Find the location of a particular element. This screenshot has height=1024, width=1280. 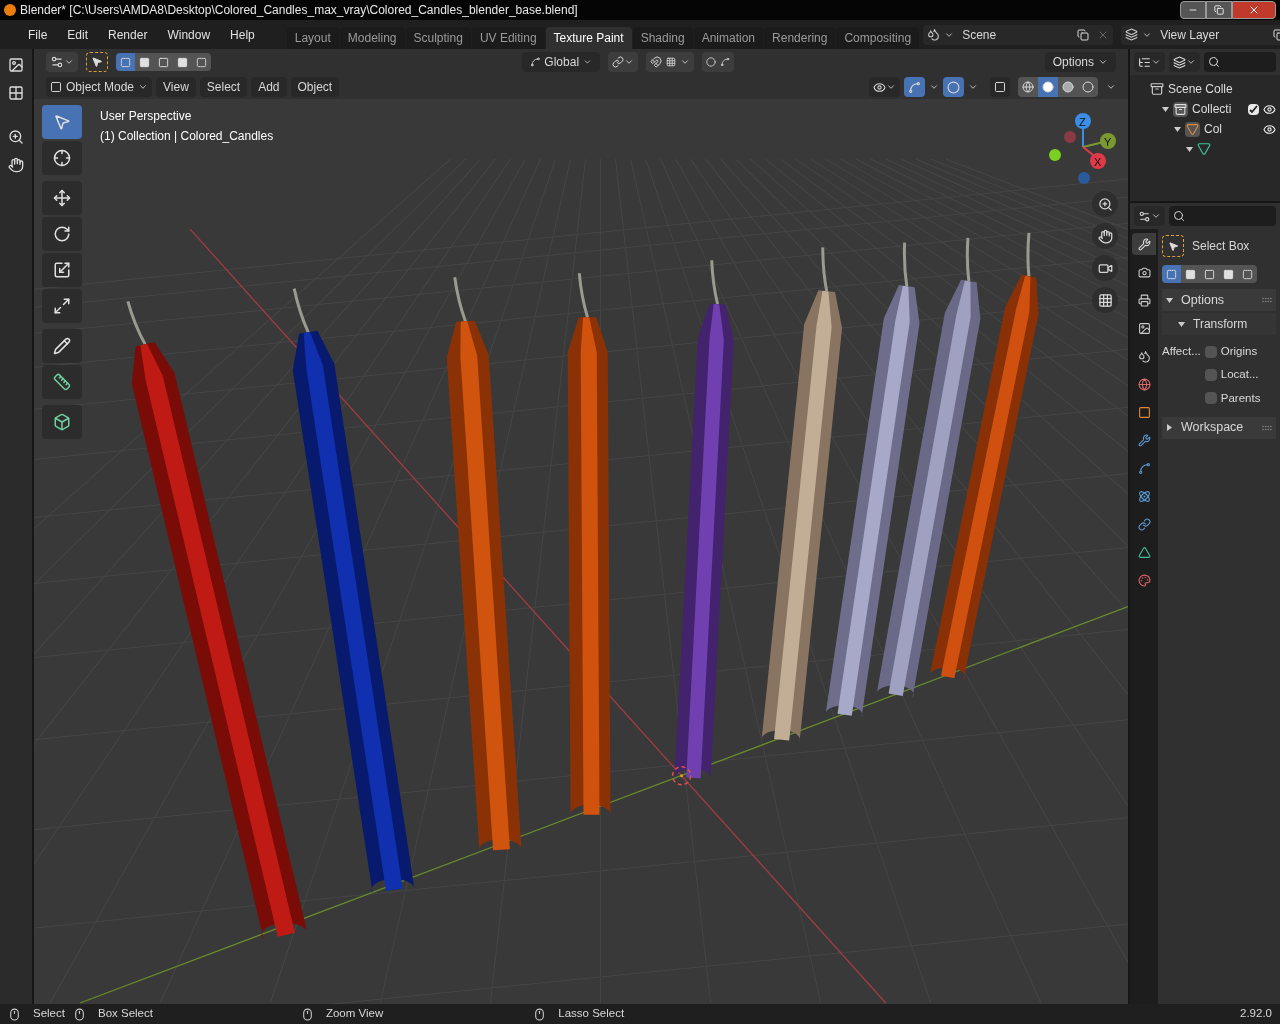

panel-title: Workspace is located at coordinates (1212, 428).